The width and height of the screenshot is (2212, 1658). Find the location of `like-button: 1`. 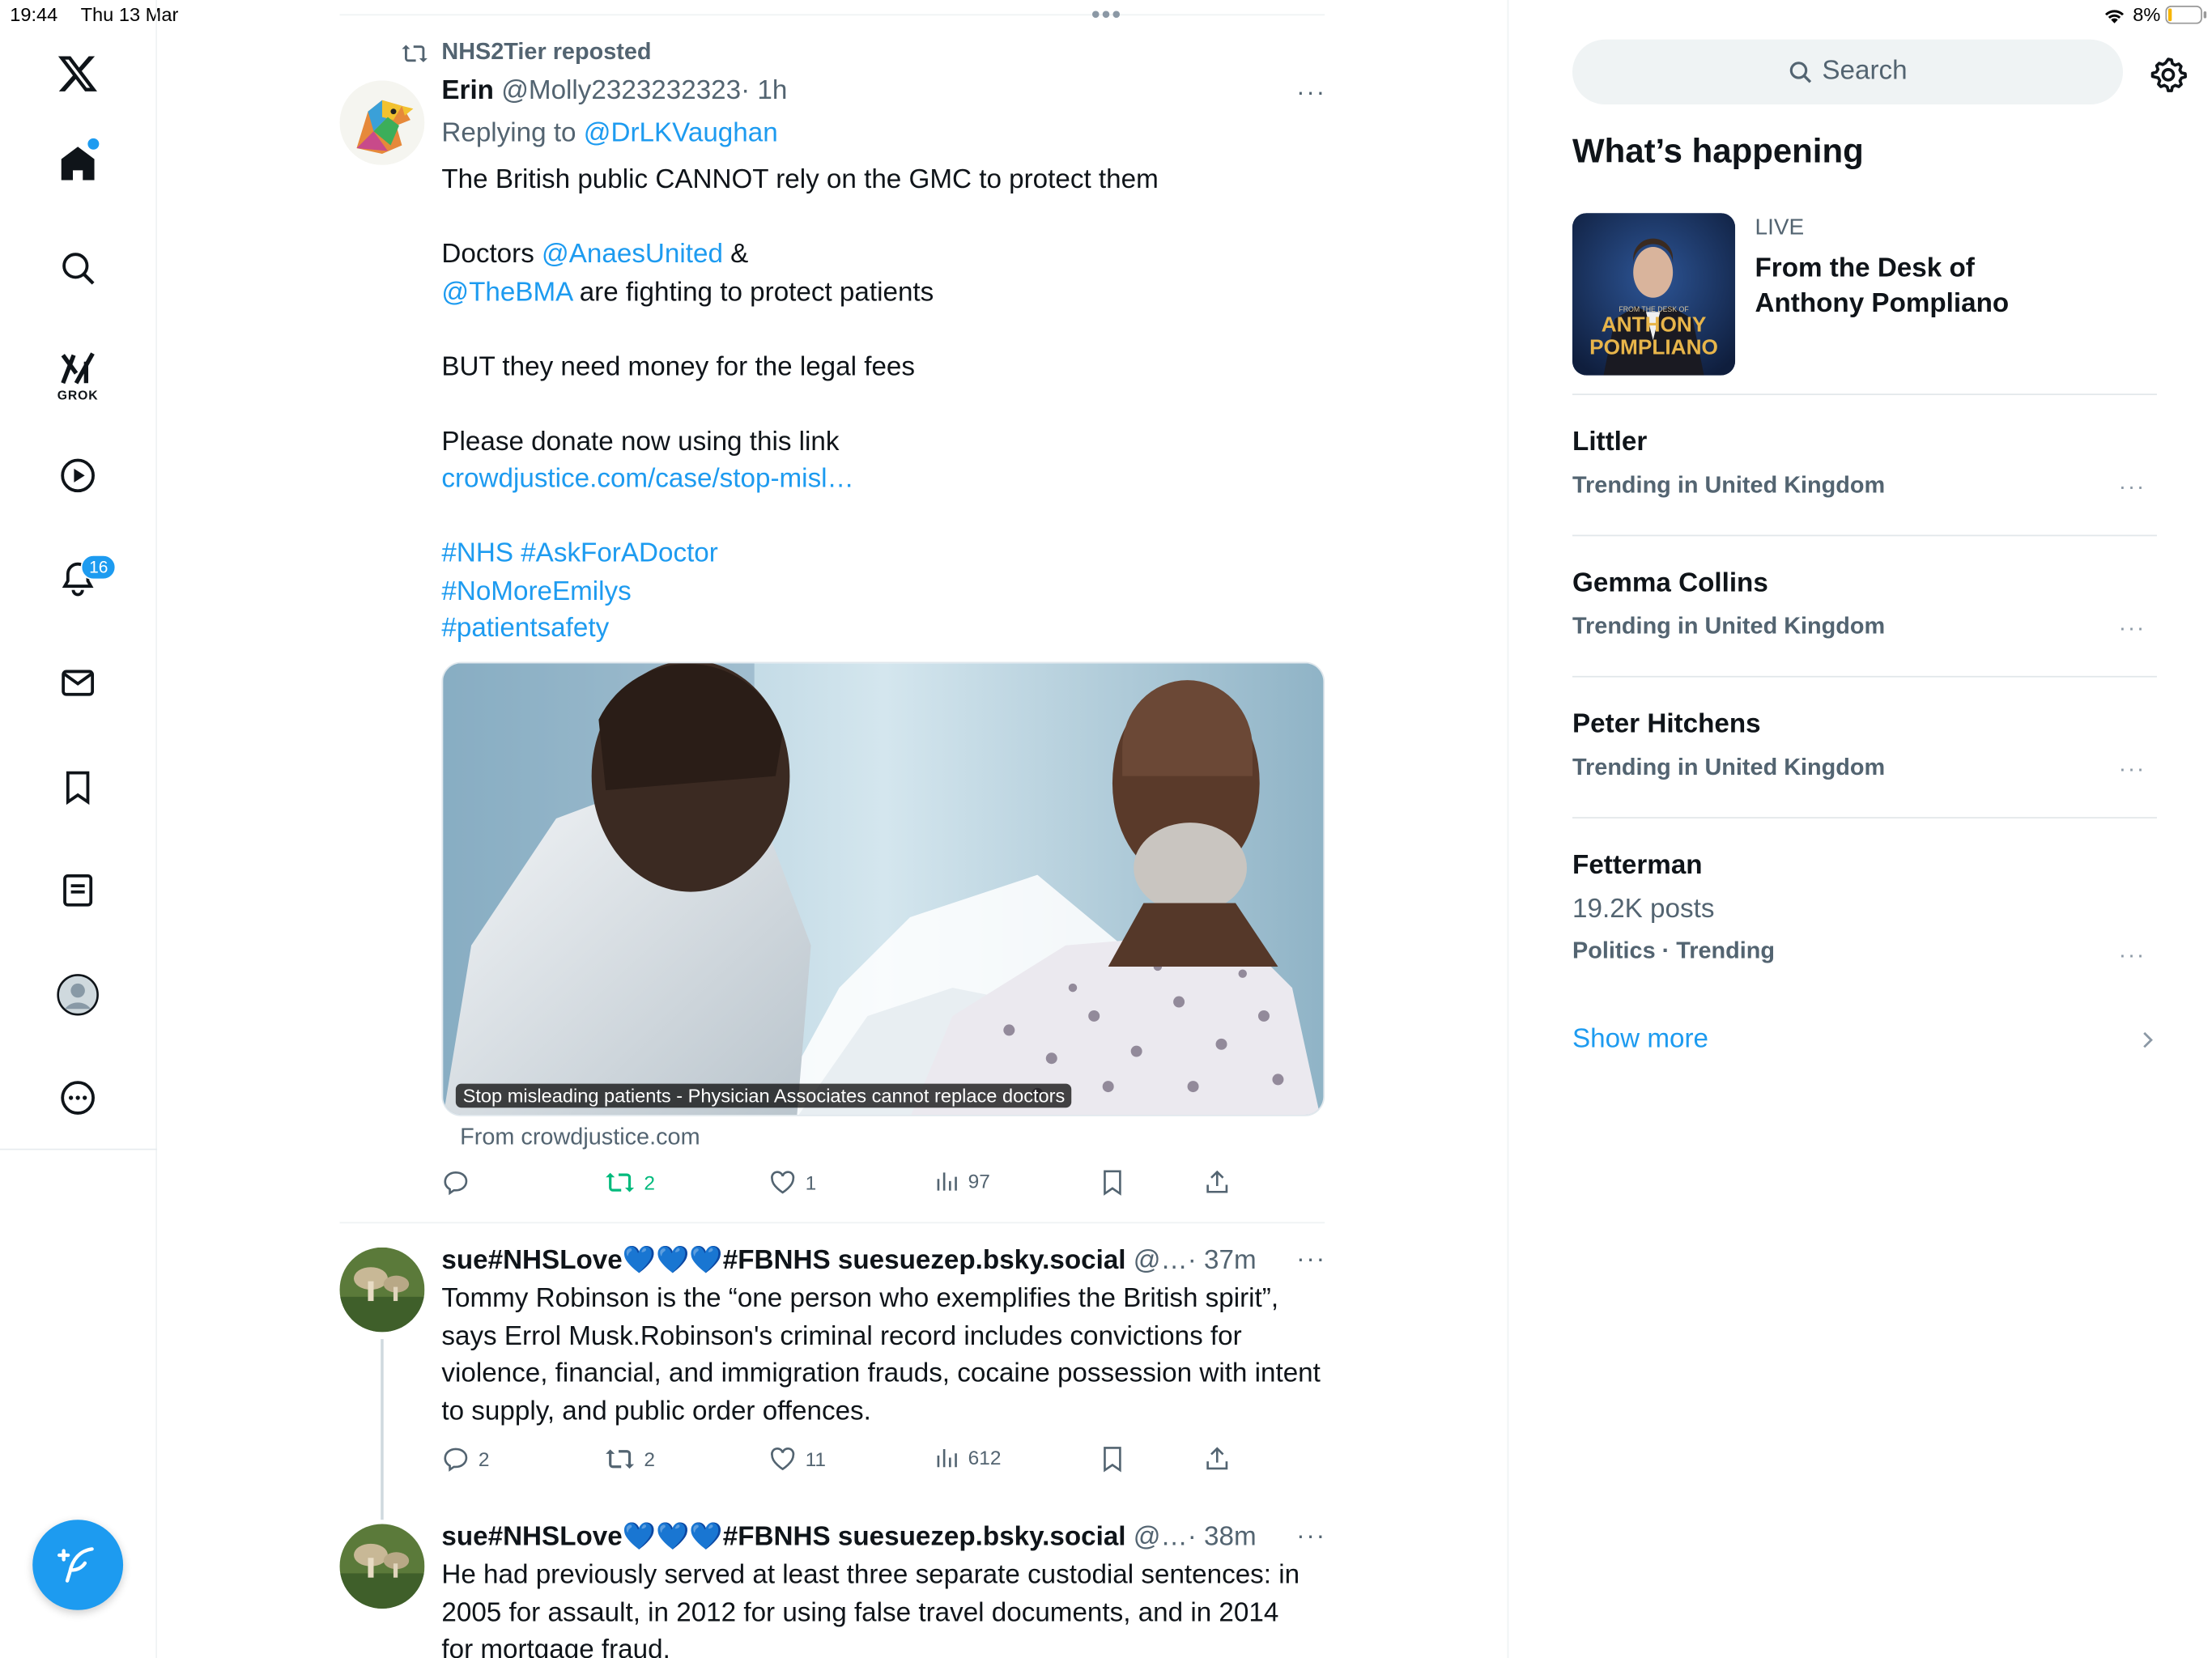

like-button: 1 is located at coordinates (792, 1182).